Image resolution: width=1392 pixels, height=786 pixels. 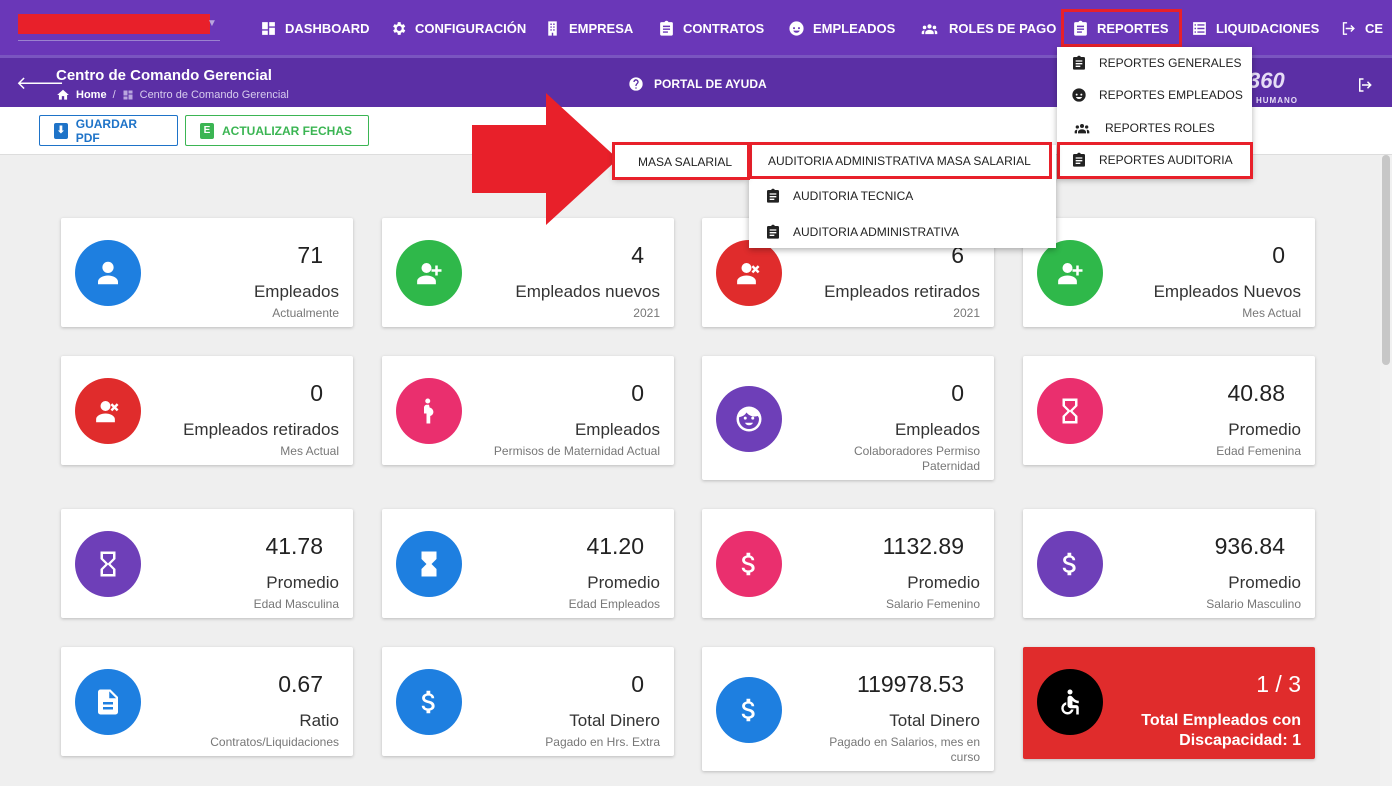 I want to click on menu-auditoria-tecnica: AUDITORIA TECNICA, so click(x=839, y=196).